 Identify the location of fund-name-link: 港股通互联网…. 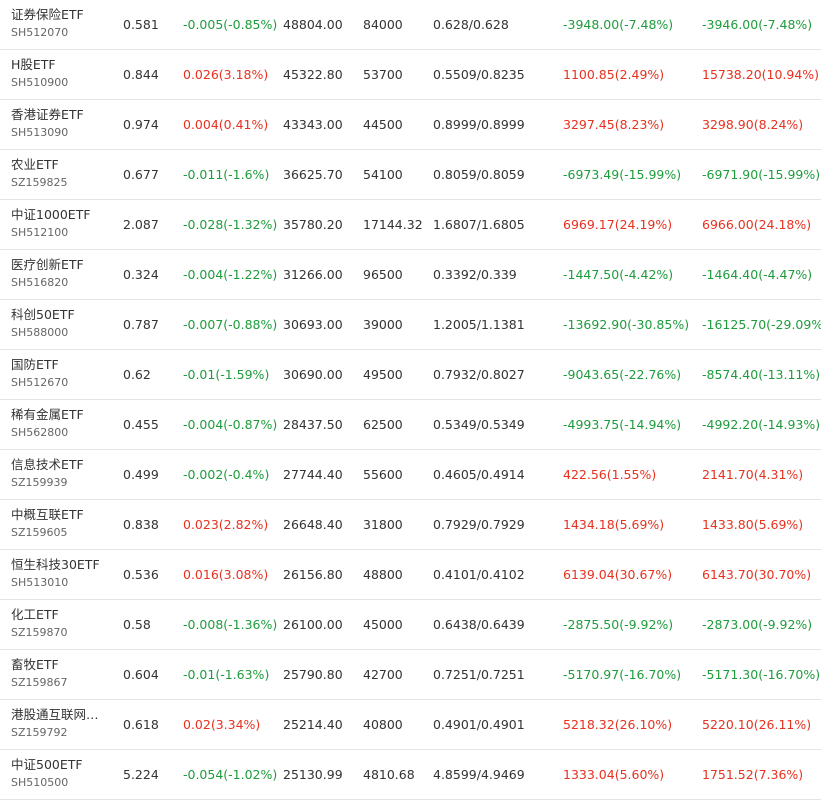
(59, 714).